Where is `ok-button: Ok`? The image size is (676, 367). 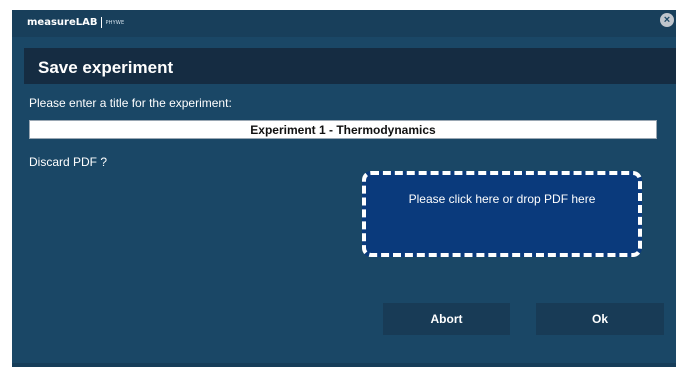
ok-button: Ok is located at coordinates (600, 319).